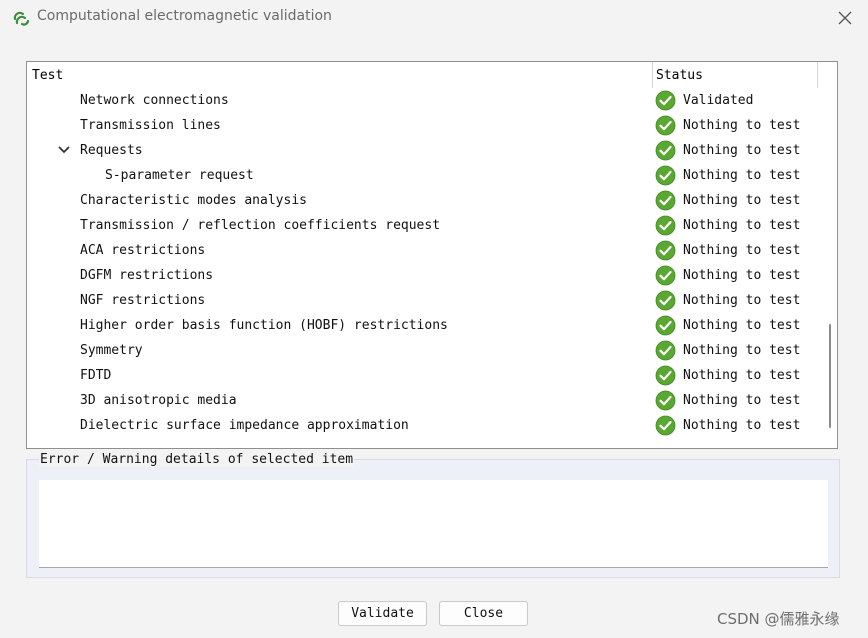 The width and height of the screenshot is (868, 638). What do you see at coordinates (64, 150) in the screenshot?
I see `chevron-down-icon` at bounding box center [64, 150].